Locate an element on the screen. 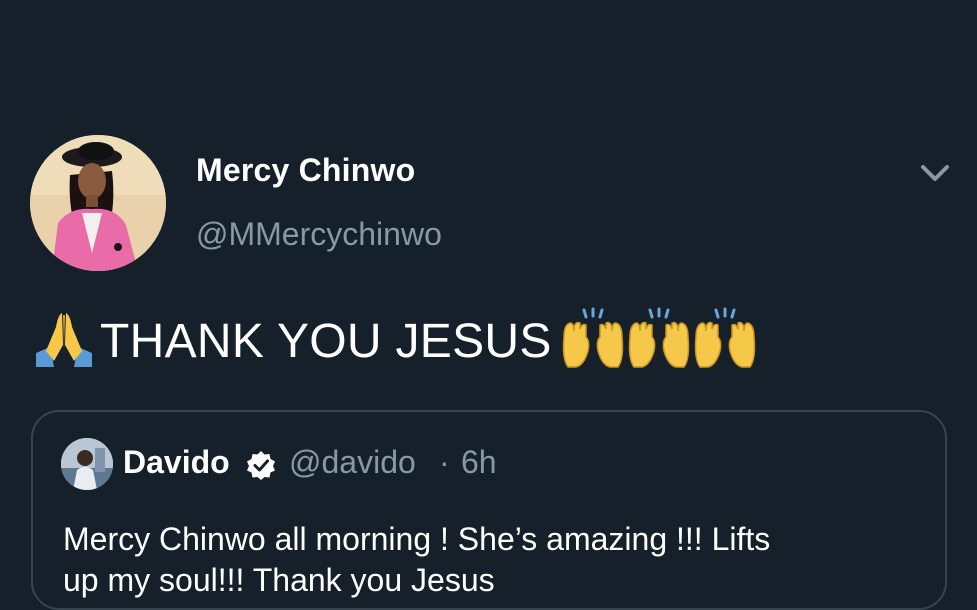  chevron-down-icon is located at coordinates (935, 173).